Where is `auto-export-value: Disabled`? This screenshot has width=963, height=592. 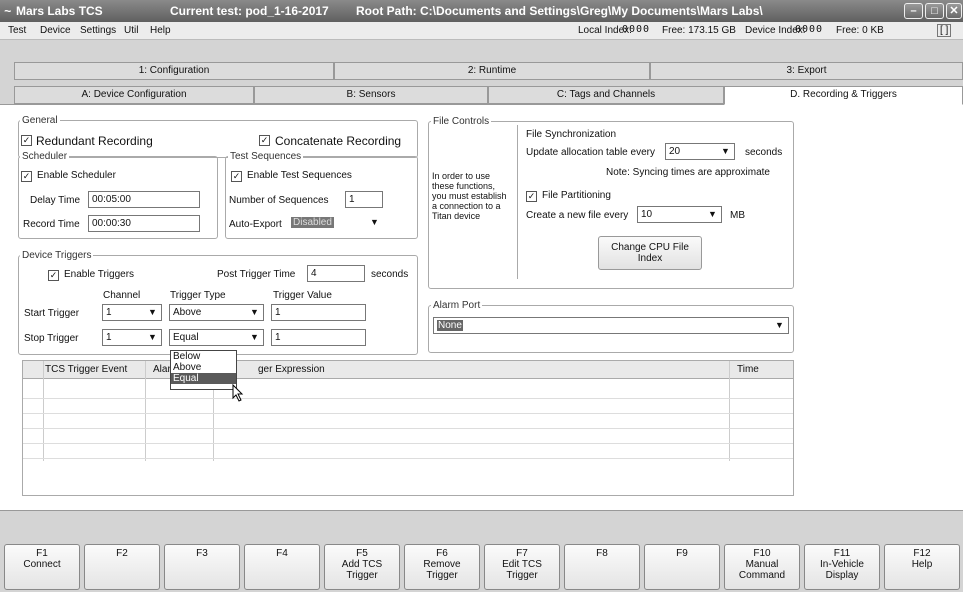
auto-export-value: Disabled is located at coordinates (312, 222).